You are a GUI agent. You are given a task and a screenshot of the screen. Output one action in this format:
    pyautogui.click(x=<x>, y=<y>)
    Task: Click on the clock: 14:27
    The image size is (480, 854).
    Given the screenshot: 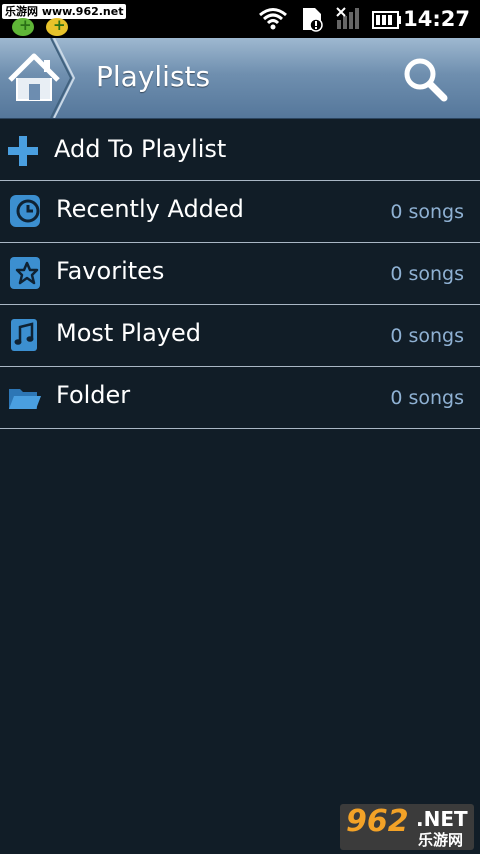 What is the action you would take?
    pyautogui.click(x=436, y=19)
    